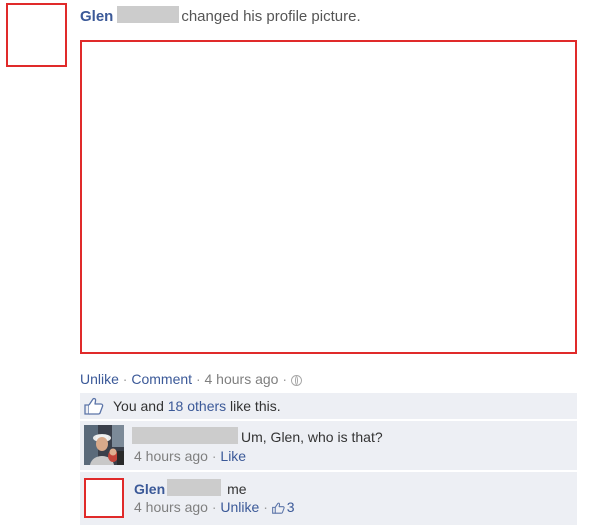  What do you see at coordinates (290, 507) in the screenshot?
I see `like-count: 3` at bounding box center [290, 507].